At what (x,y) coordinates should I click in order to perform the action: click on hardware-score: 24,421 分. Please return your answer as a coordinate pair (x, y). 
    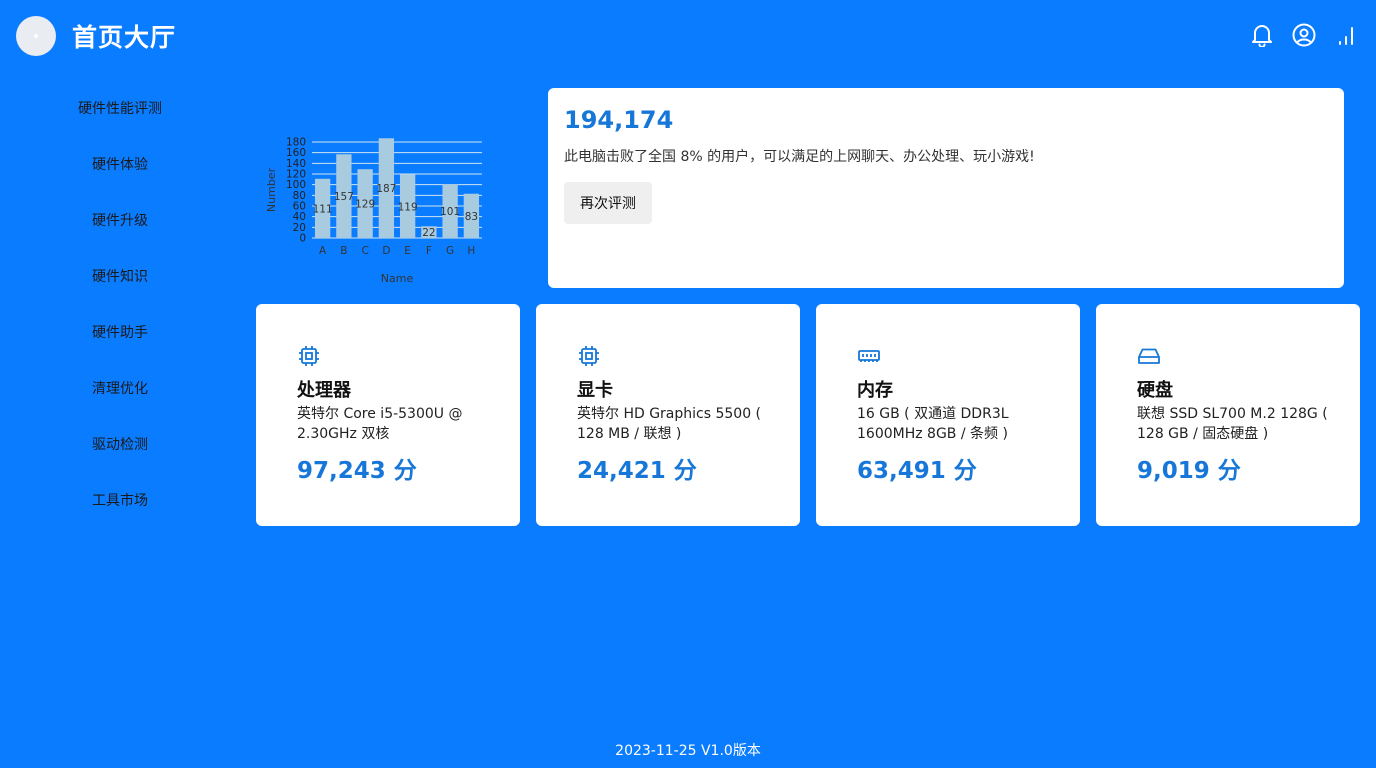
    Looking at the image, I should click on (637, 471).